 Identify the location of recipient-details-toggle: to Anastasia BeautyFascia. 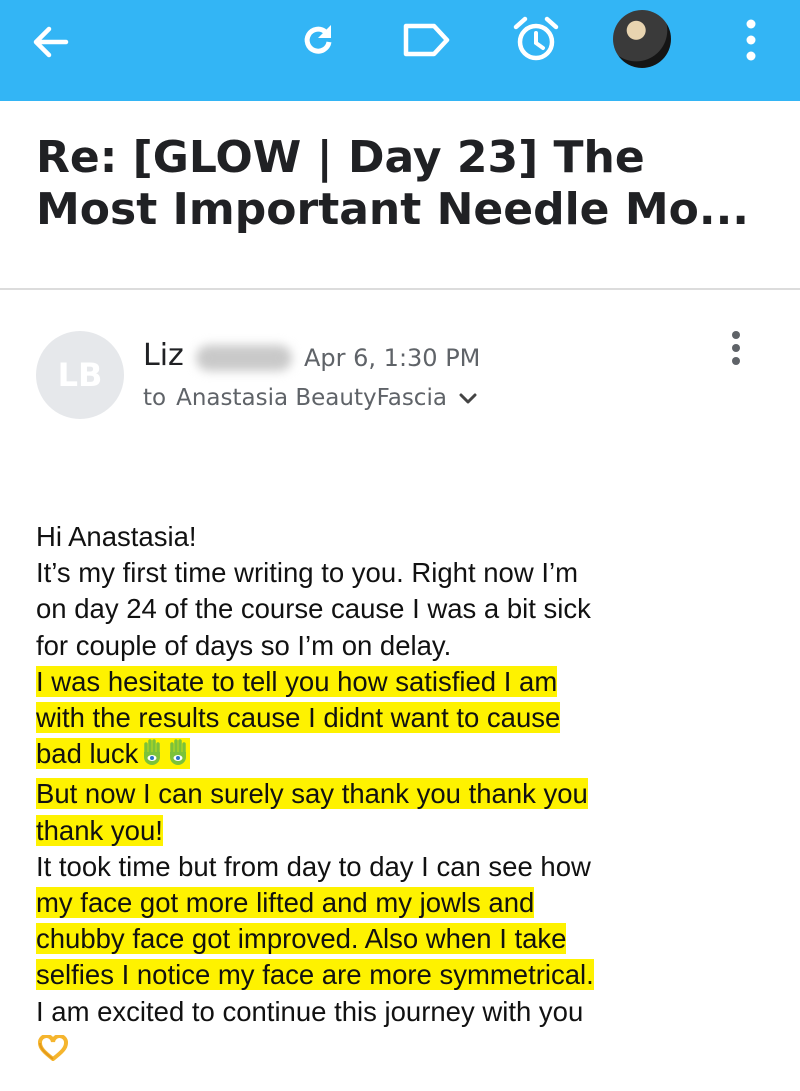
(310, 398).